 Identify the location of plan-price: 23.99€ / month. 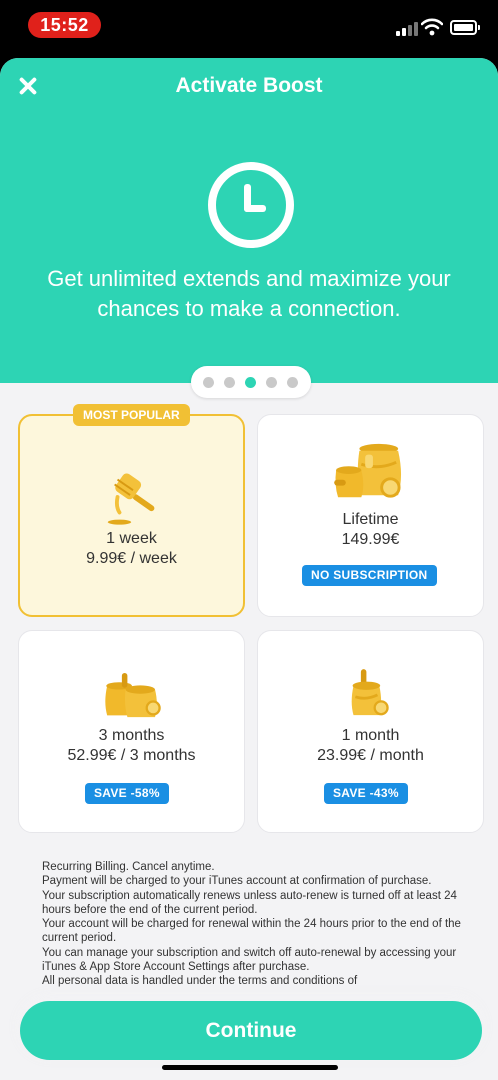
(370, 755).